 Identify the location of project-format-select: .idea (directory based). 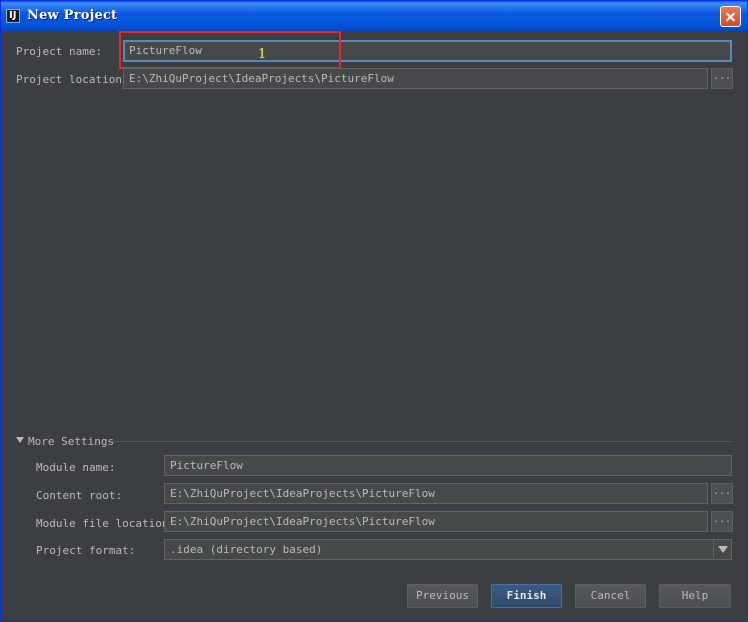
(448, 549).